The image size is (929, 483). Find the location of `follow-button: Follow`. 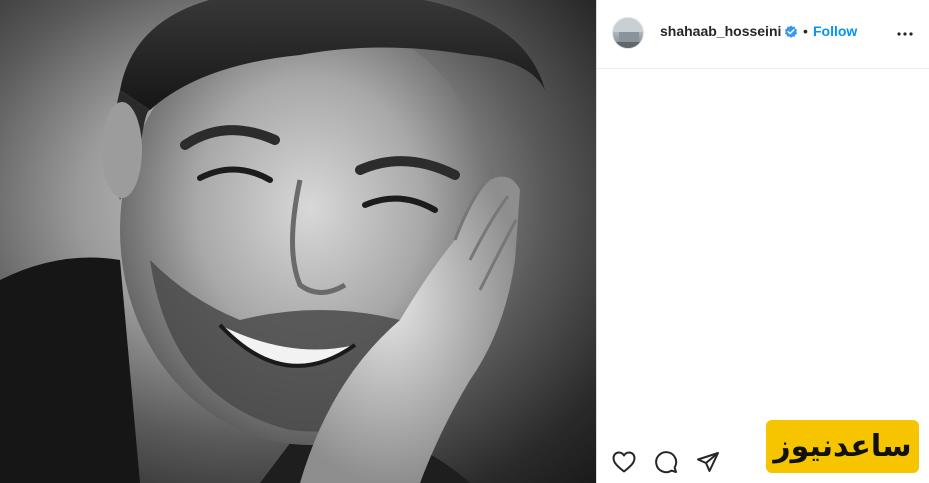

follow-button: Follow is located at coordinates (835, 31).